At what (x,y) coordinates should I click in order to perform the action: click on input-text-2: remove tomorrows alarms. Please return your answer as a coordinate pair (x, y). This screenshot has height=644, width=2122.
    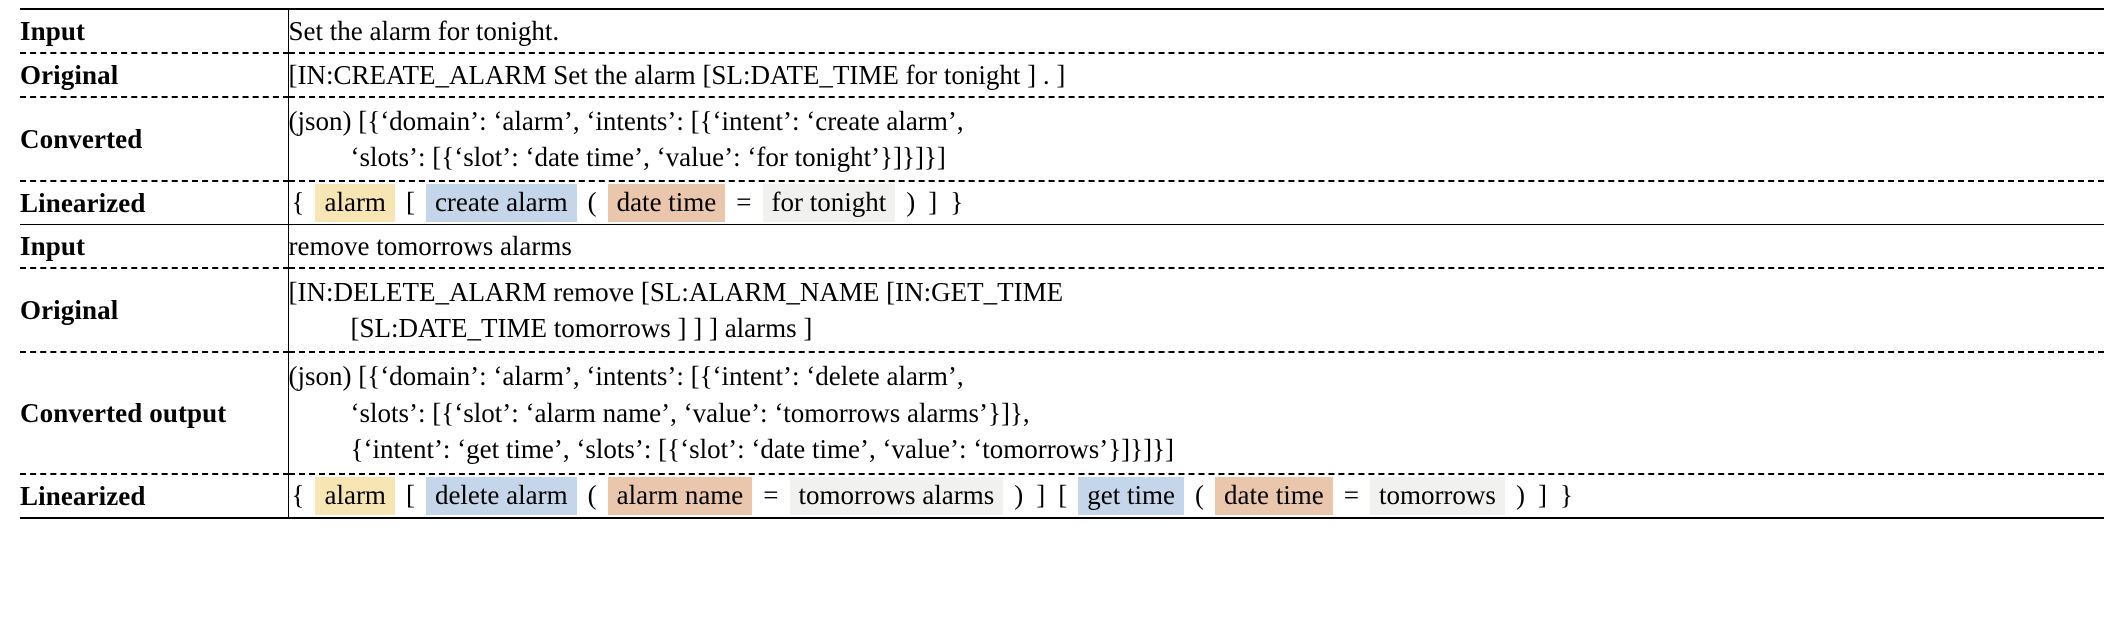
    Looking at the image, I should click on (430, 245).